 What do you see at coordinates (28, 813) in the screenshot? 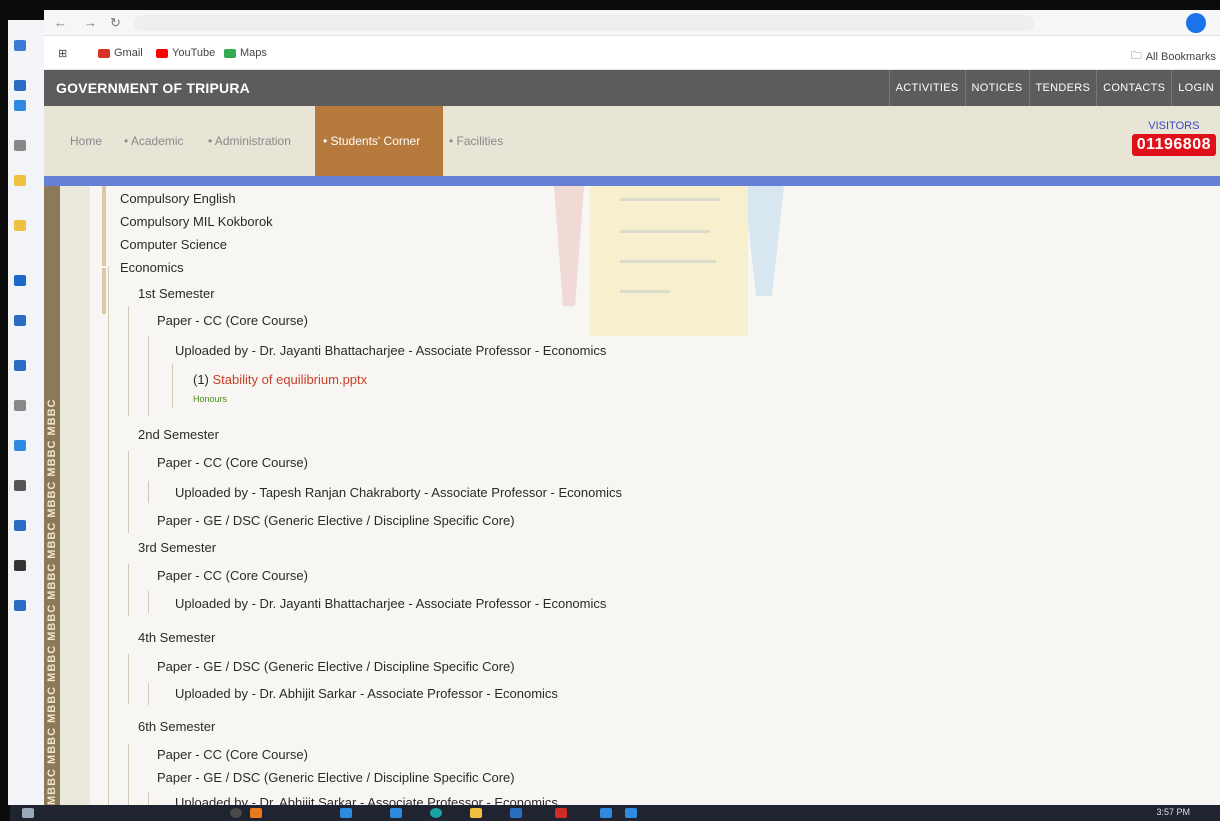
I see `windows-start-icon` at bounding box center [28, 813].